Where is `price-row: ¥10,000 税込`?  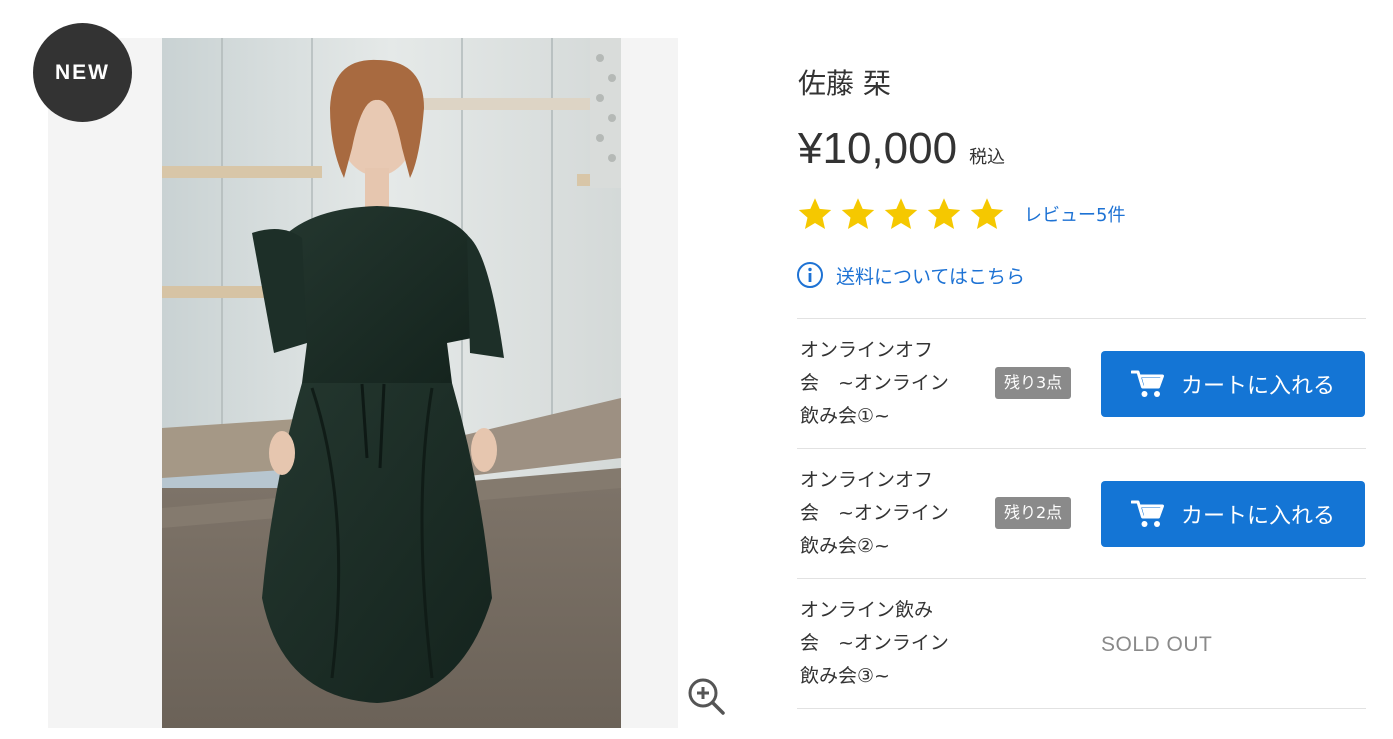 price-row: ¥10,000 税込 is located at coordinates (901, 149).